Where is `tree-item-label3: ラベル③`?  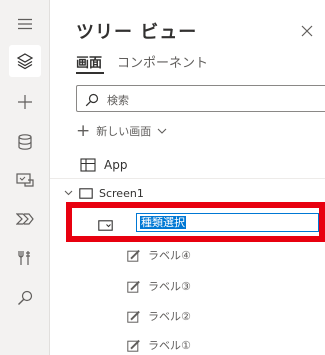 tree-item-label3: ラベル③ is located at coordinates (159, 286).